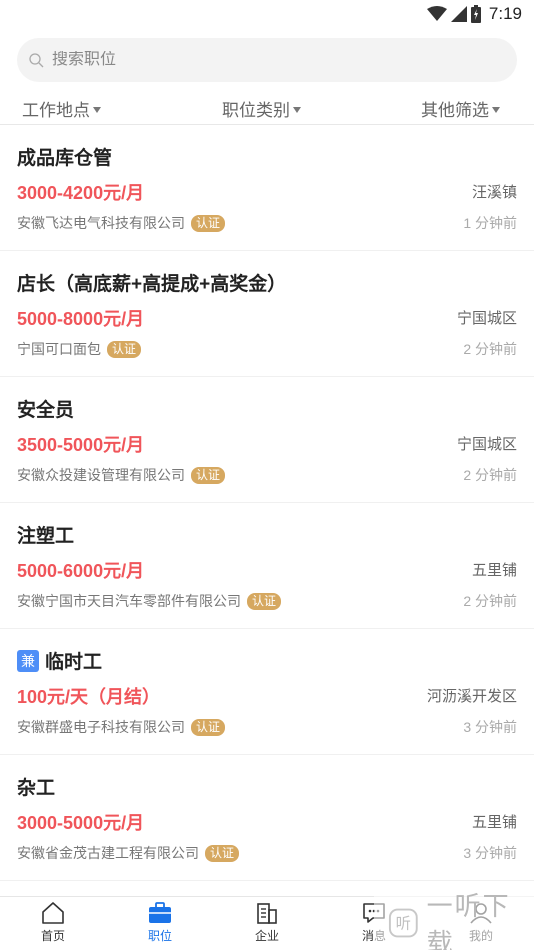 This screenshot has width=534, height=950. Describe the element at coordinates (81, 571) in the screenshot. I see `job-salary: 5000-6000元/月` at that location.